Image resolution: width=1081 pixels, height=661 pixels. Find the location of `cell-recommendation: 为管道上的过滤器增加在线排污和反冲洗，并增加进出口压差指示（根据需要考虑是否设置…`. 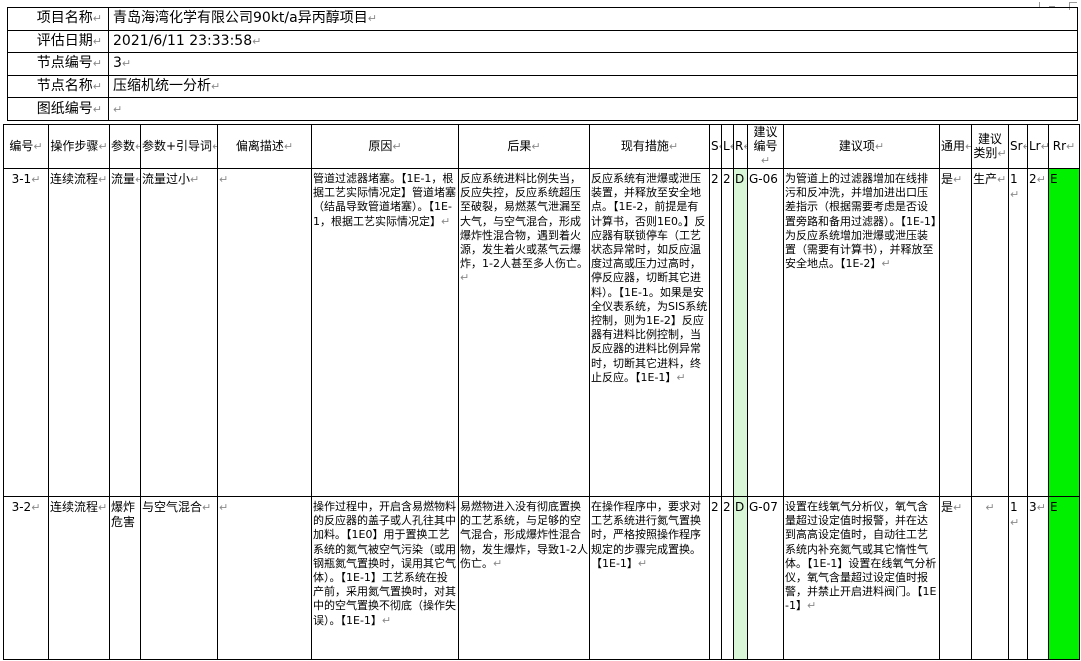

cell-recommendation: 为管道上的过滤器增加在线排污和反冲洗，并增加进出口压差指示（根据需要考虑是否设置… is located at coordinates (861, 332).